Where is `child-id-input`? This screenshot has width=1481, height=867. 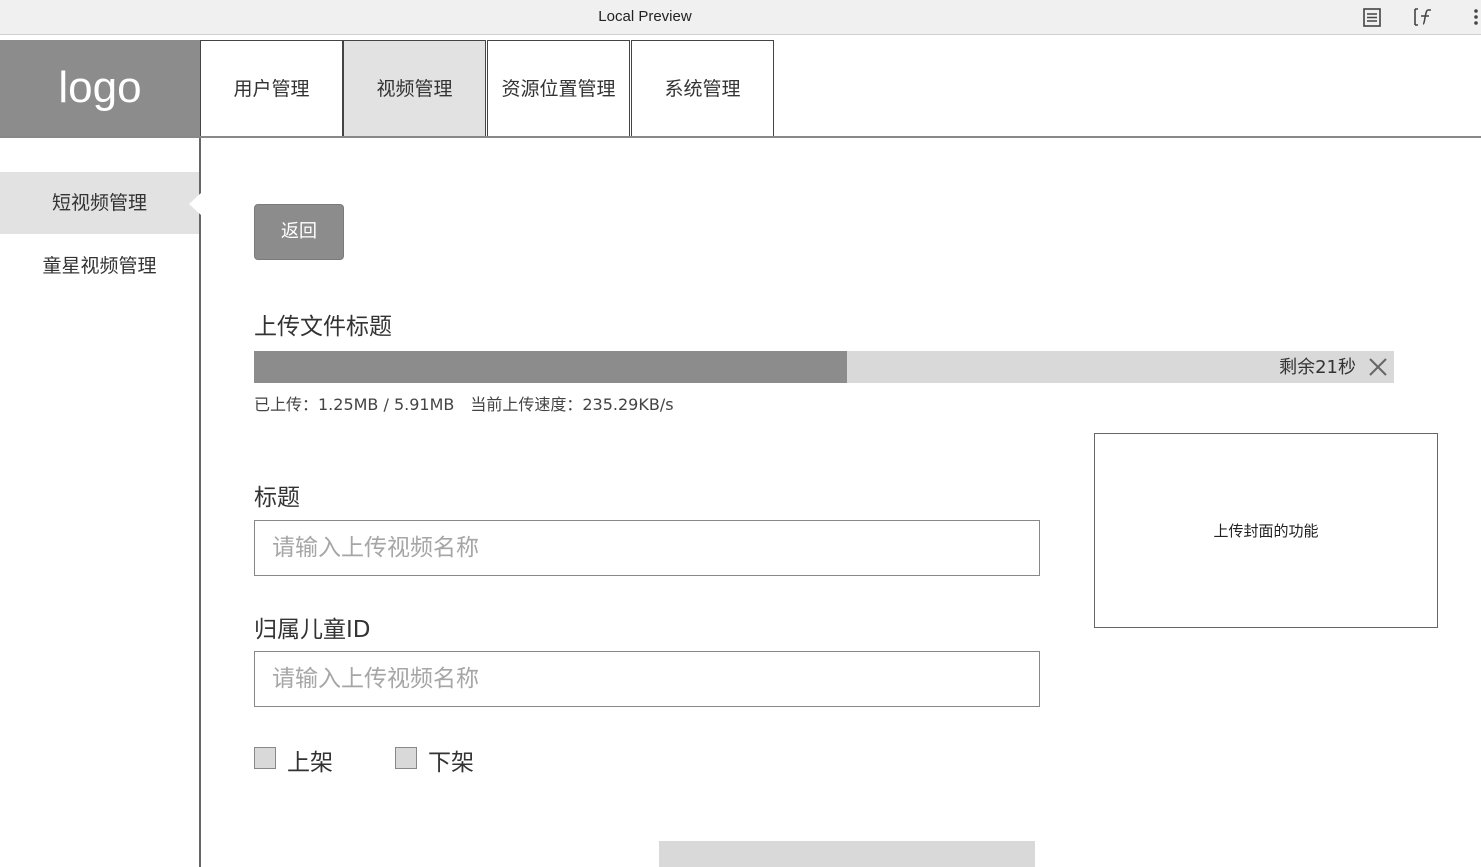
child-id-input is located at coordinates (647, 679).